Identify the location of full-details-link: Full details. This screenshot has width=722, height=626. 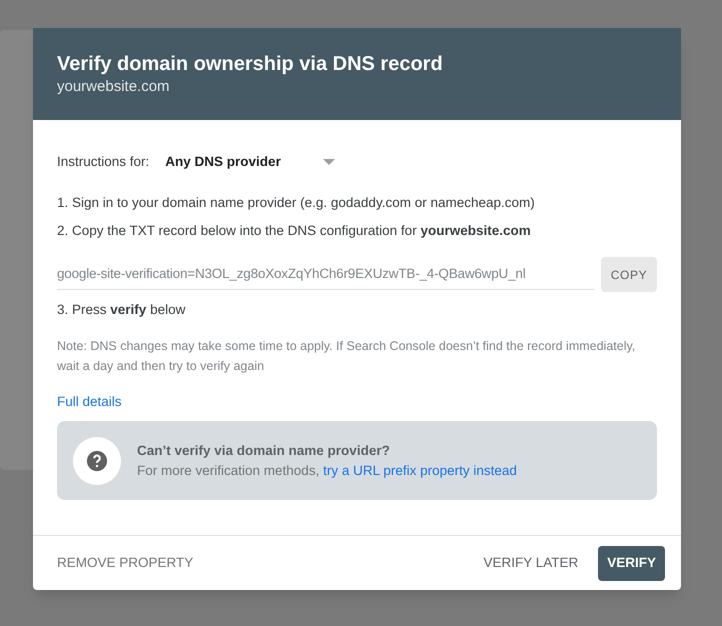
(89, 402).